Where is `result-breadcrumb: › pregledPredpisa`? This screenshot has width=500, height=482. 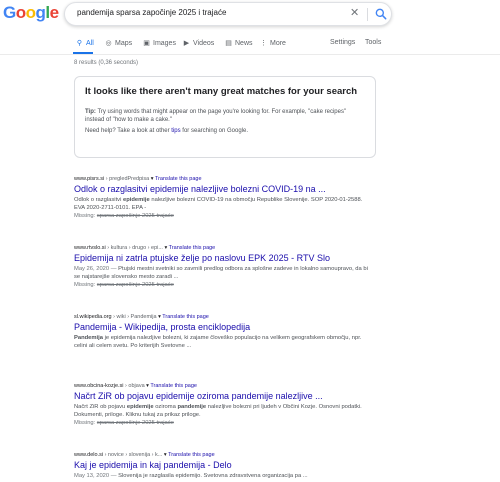 result-breadcrumb: › pregledPredpisa is located at coordinates (127, 179).